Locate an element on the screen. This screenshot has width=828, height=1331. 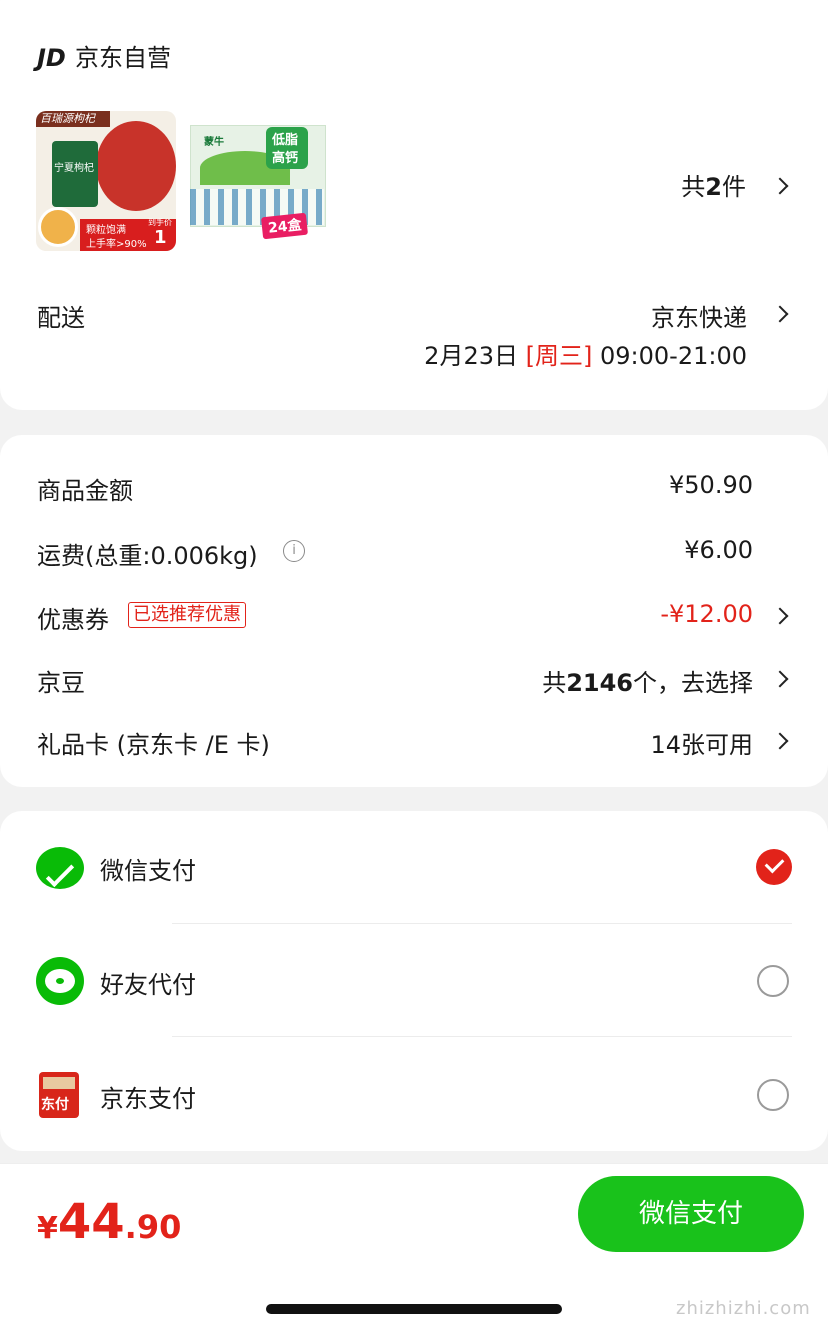
goji-soup is located at coordinates (58, 227).